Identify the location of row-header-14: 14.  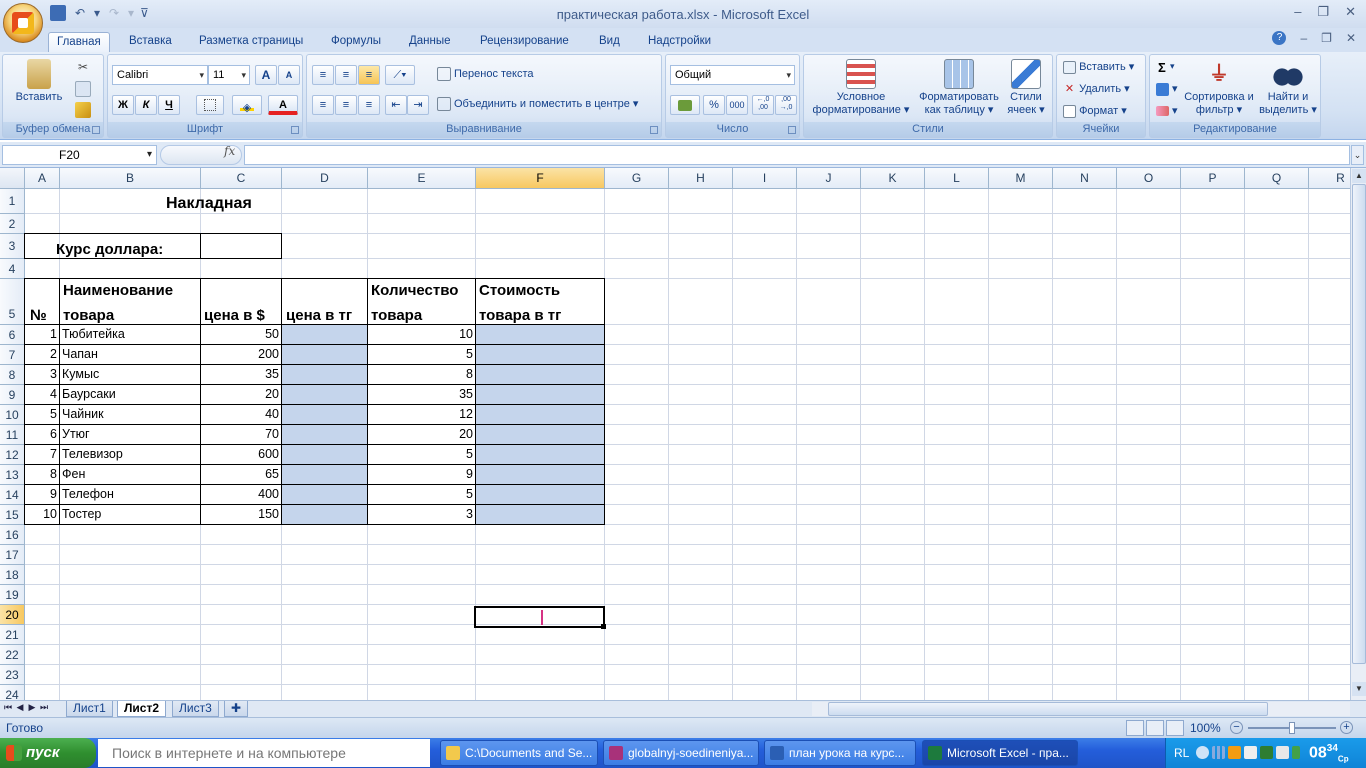
(12, 495).